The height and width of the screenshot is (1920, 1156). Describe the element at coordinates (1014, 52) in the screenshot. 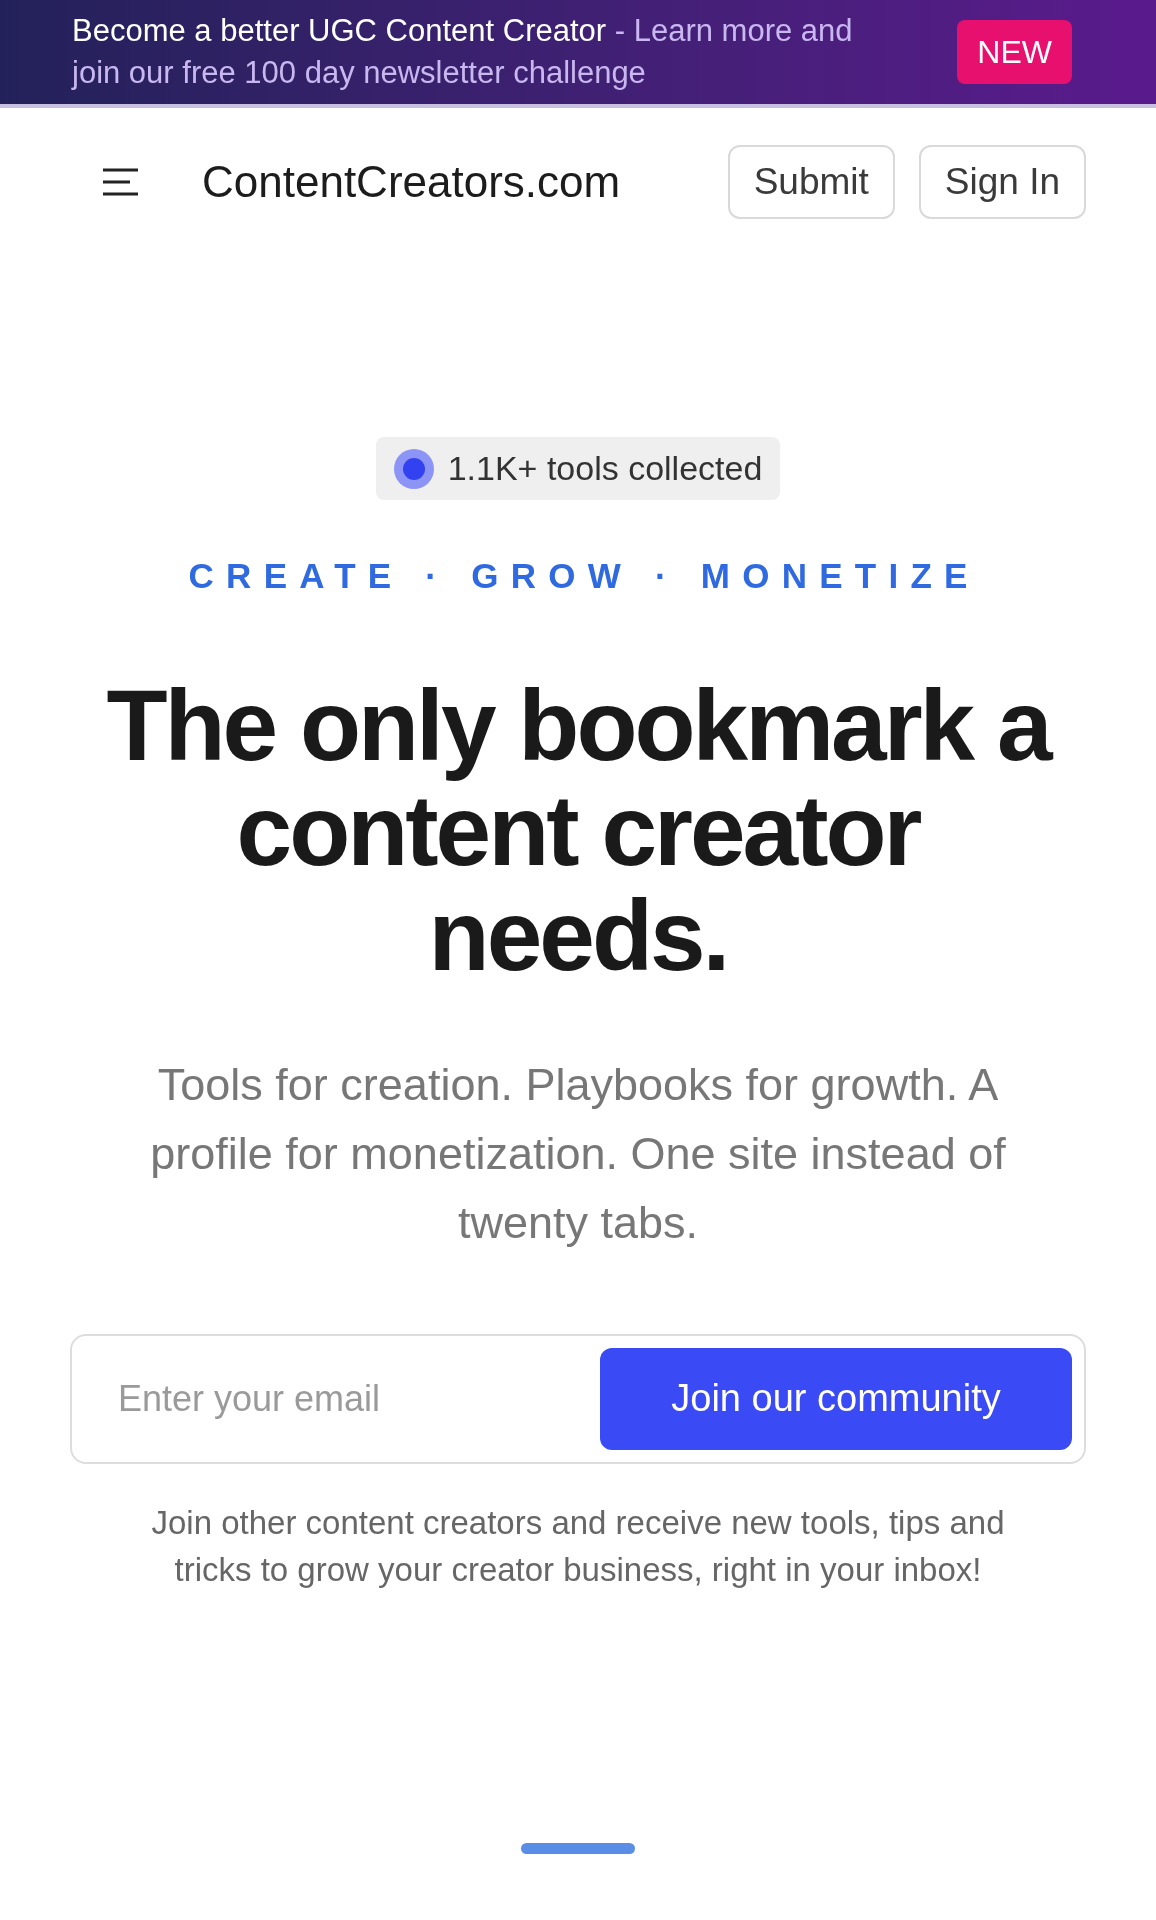

I see `new-badge: NEW` at that location.